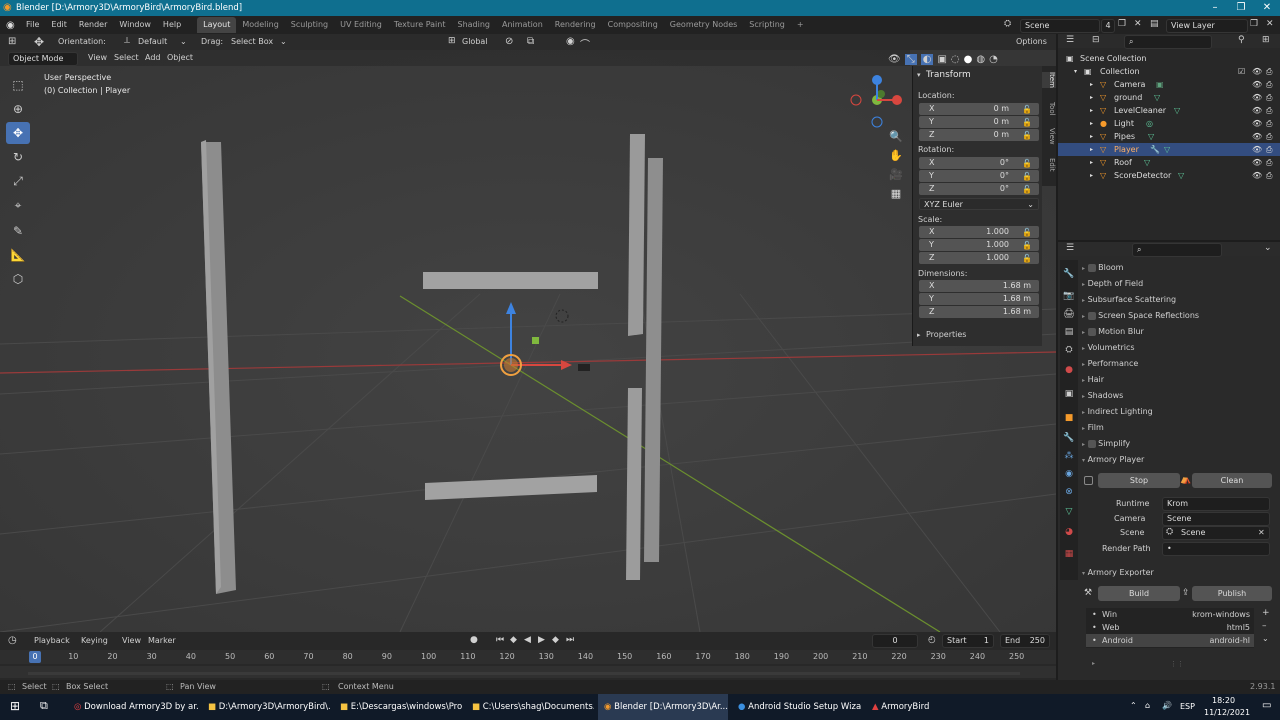  What do you see at coordinates (570, 41) in the screenshot?
I see `proportional-edit-icon: ◉` at bounding box center [570, 41].